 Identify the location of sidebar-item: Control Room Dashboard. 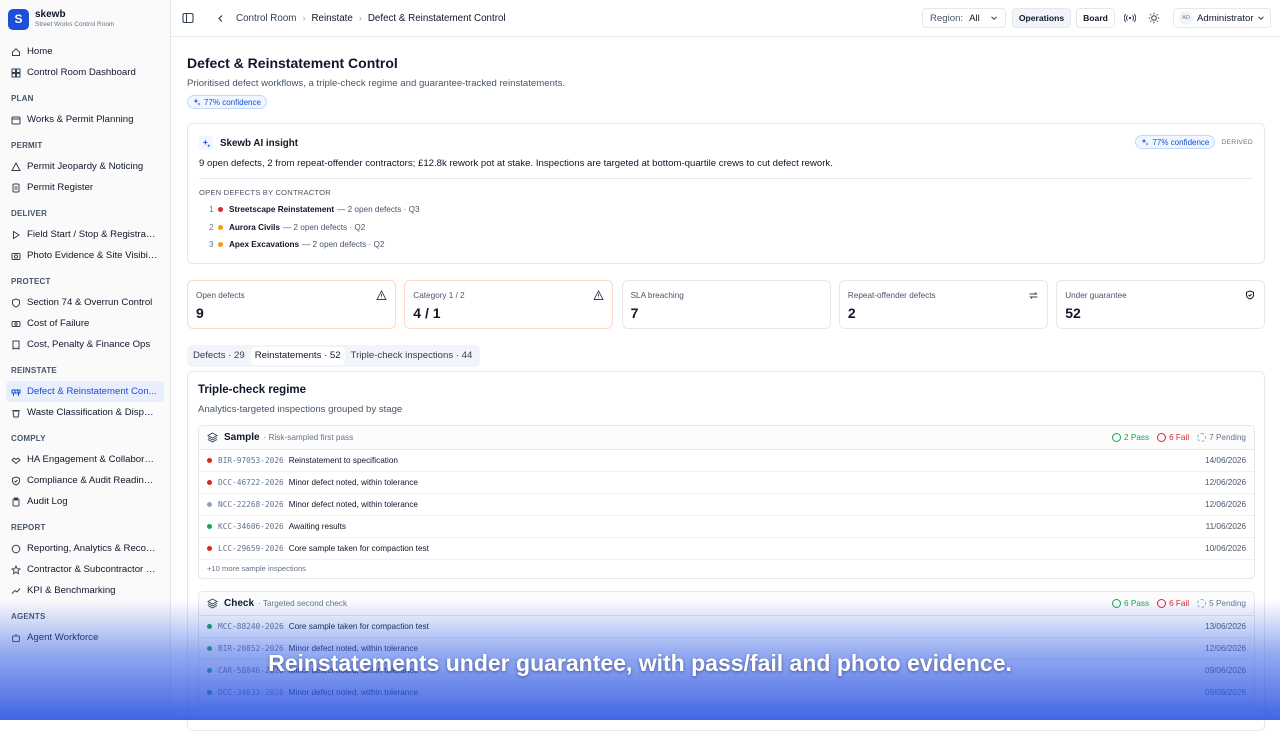
(85, 72).